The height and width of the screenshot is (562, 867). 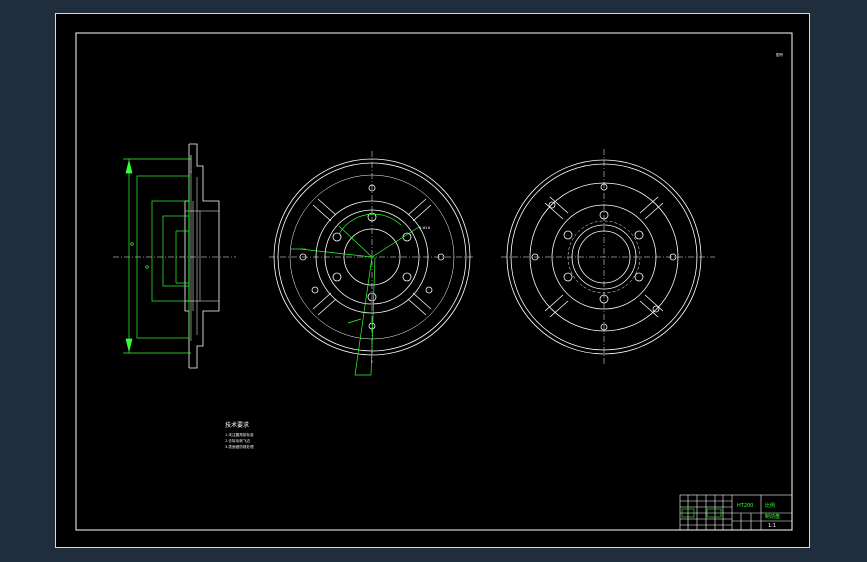 I want to click on title-block-part-name: 制动盘, so click(x=772, y=516).